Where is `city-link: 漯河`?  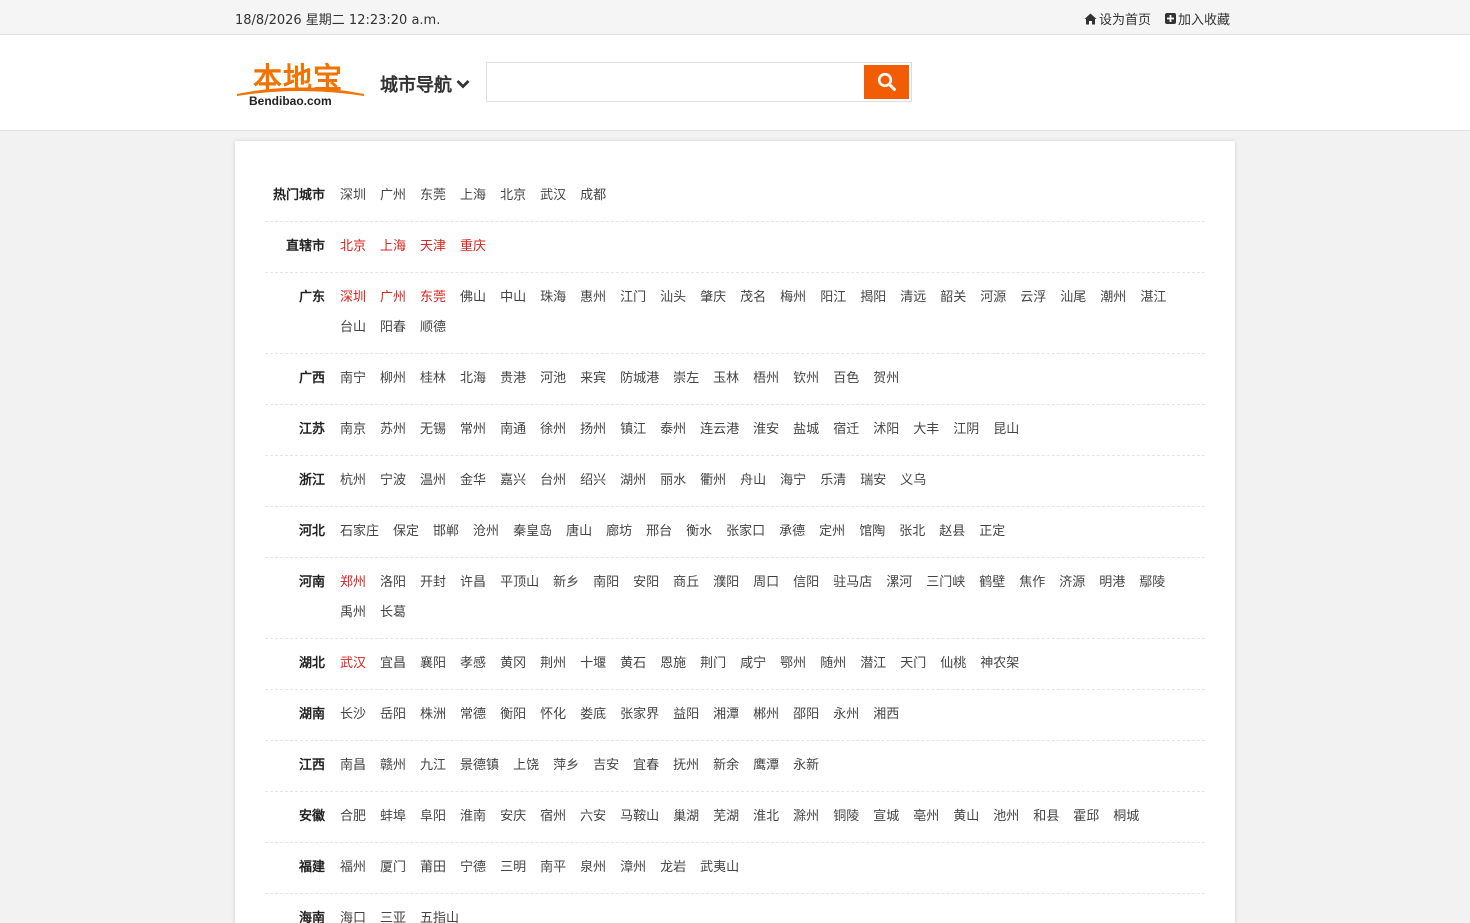
city-link: 漯河 is located at coordinates (899, 583).